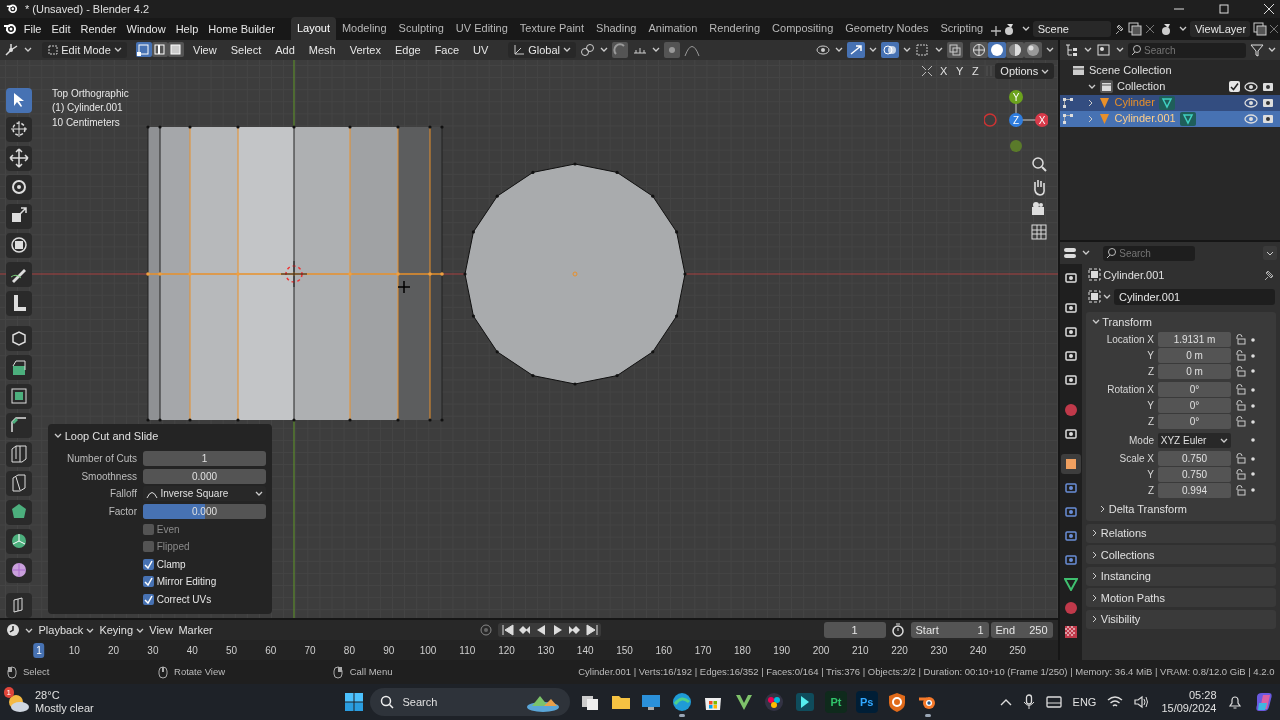 This screenshot has width=1280, height=720. What do you see at coordinates (186, 582) in the screenshot?
I see `checkbox-label: Mirror Editing` at bounding box center [186, 582].